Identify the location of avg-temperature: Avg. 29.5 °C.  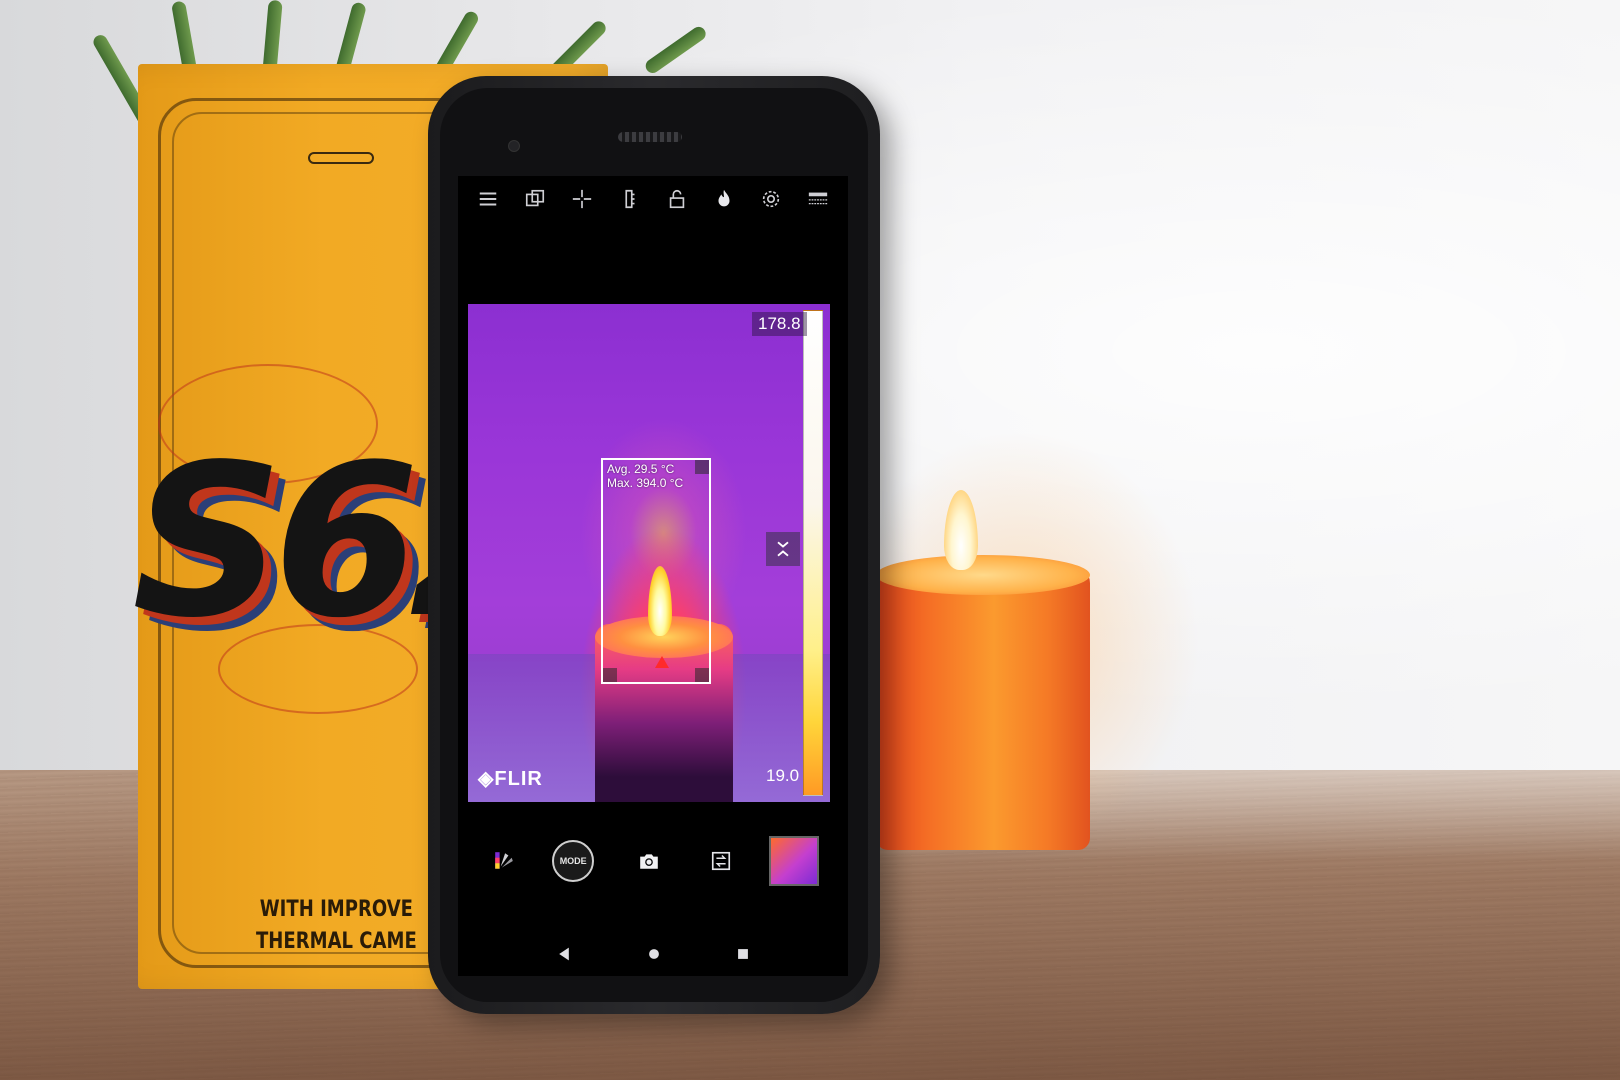
(641, 469).